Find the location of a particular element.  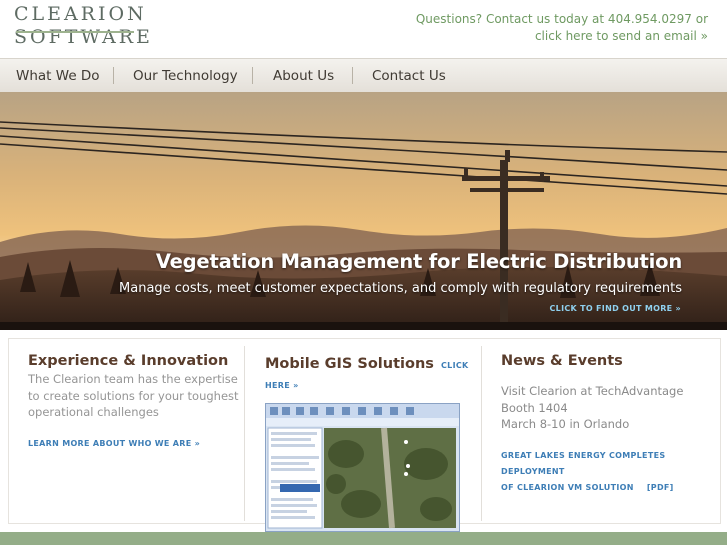

news-line-3: March 8-10 in Orlando is located at coordinates (565, 424).